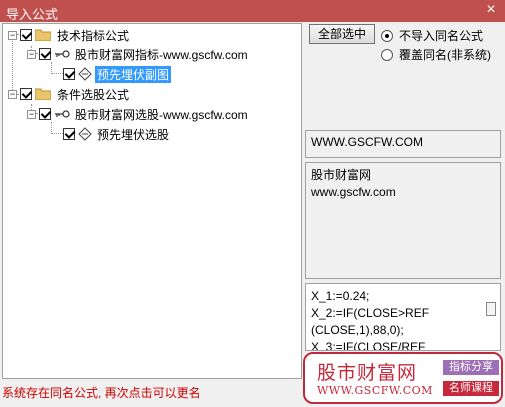 This screenshot has height=407, width=505. I want to click on code-line: X_2:=IF(CLOSE>REF, so click(370, 313).